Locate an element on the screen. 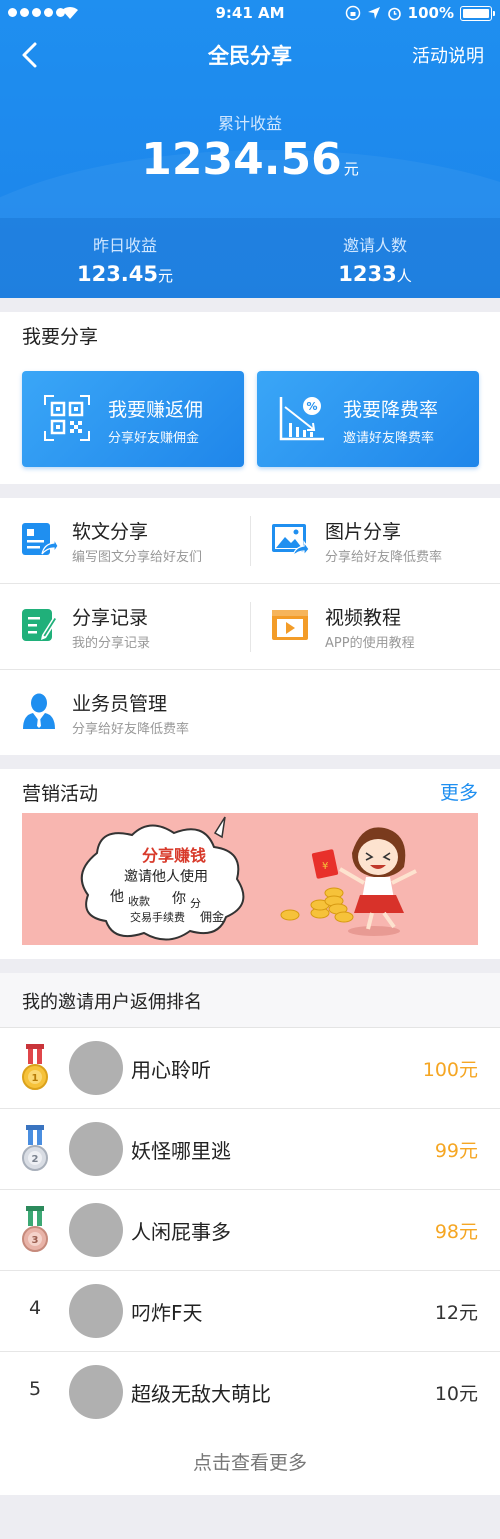  status-bar: 9:41 AM 100% is located at coordinates (250, 14).